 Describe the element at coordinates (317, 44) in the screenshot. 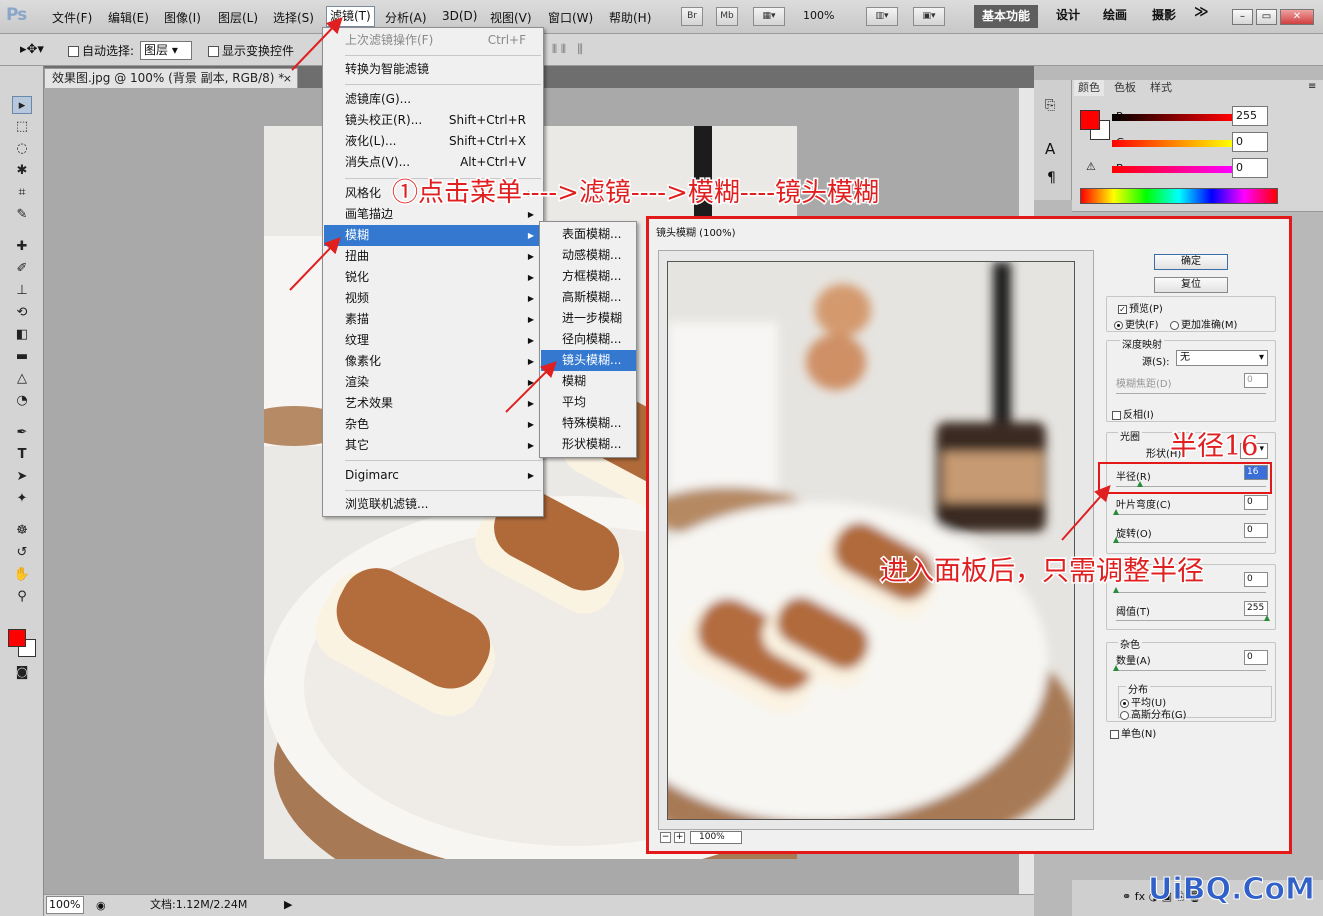

I see `arrow-to-filter-menu` at that location.